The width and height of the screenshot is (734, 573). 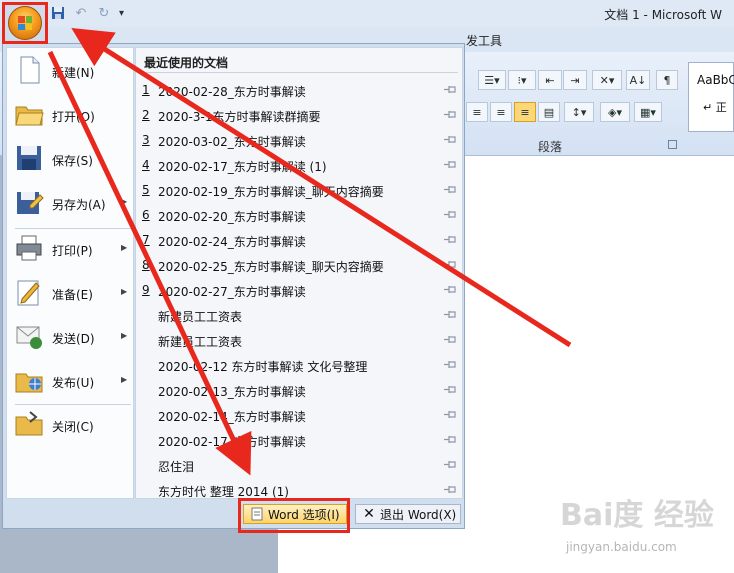 I want to click on office-button, so click(x=25, y=23).